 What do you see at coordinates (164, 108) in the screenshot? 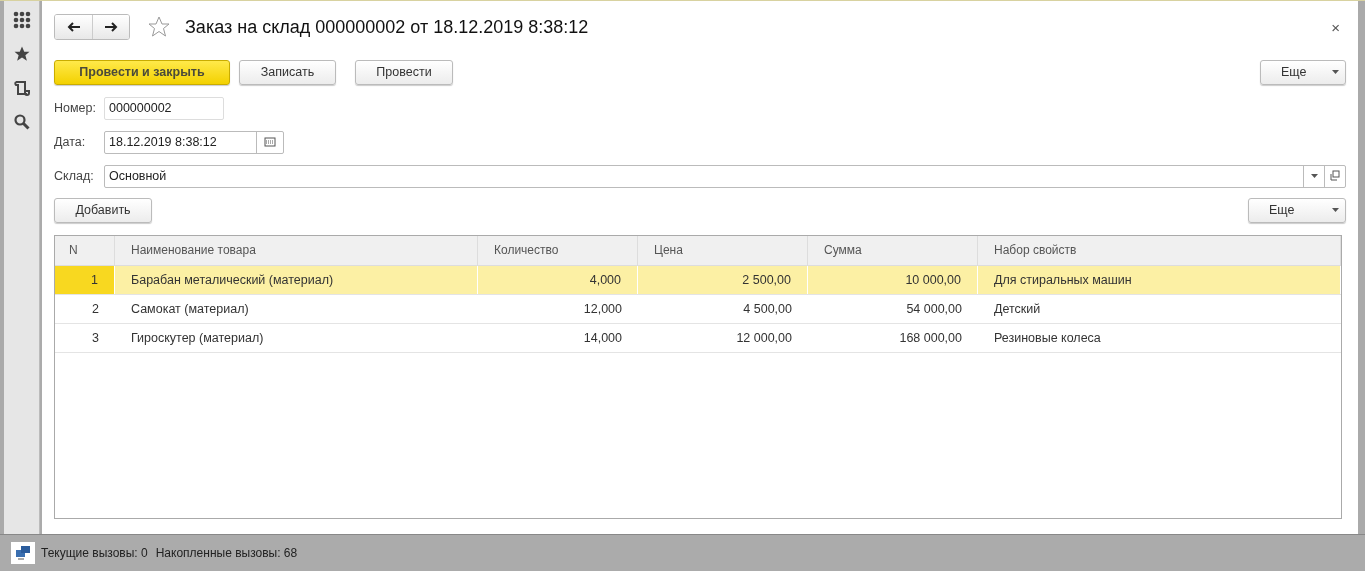
I see `number-field: 000000002` at bounding box center [164, 108].